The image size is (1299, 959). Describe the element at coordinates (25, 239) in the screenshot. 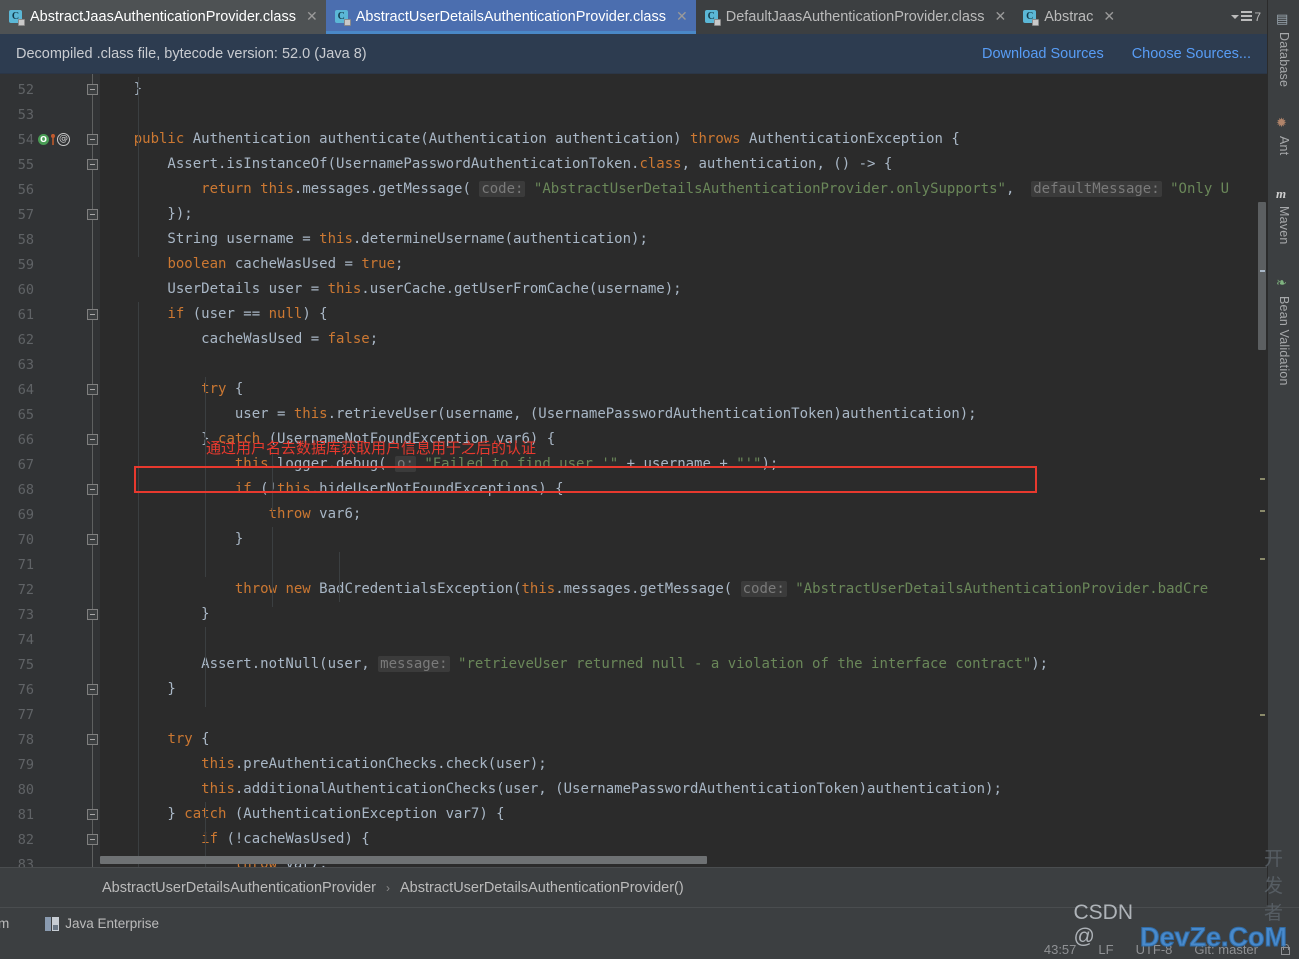

I see `line-number: 58` at that location.